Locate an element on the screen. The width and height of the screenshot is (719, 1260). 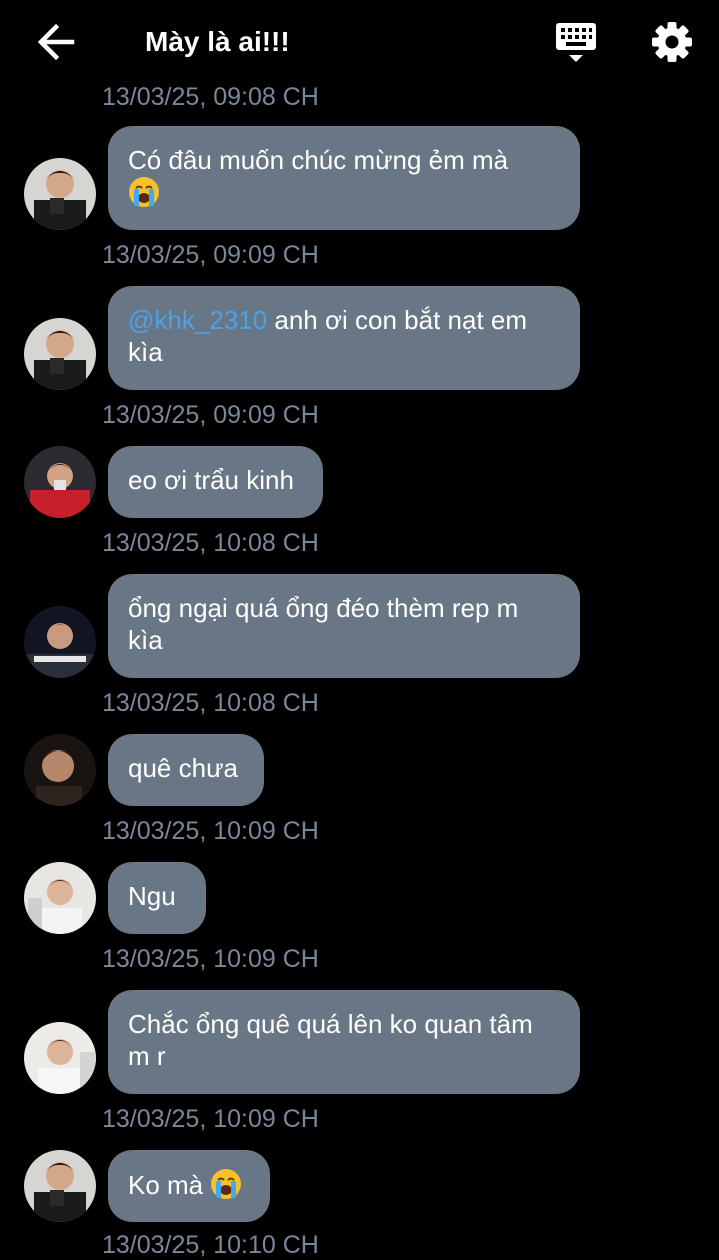
keyboard-toggle-button is located at coordinates (576, 43).